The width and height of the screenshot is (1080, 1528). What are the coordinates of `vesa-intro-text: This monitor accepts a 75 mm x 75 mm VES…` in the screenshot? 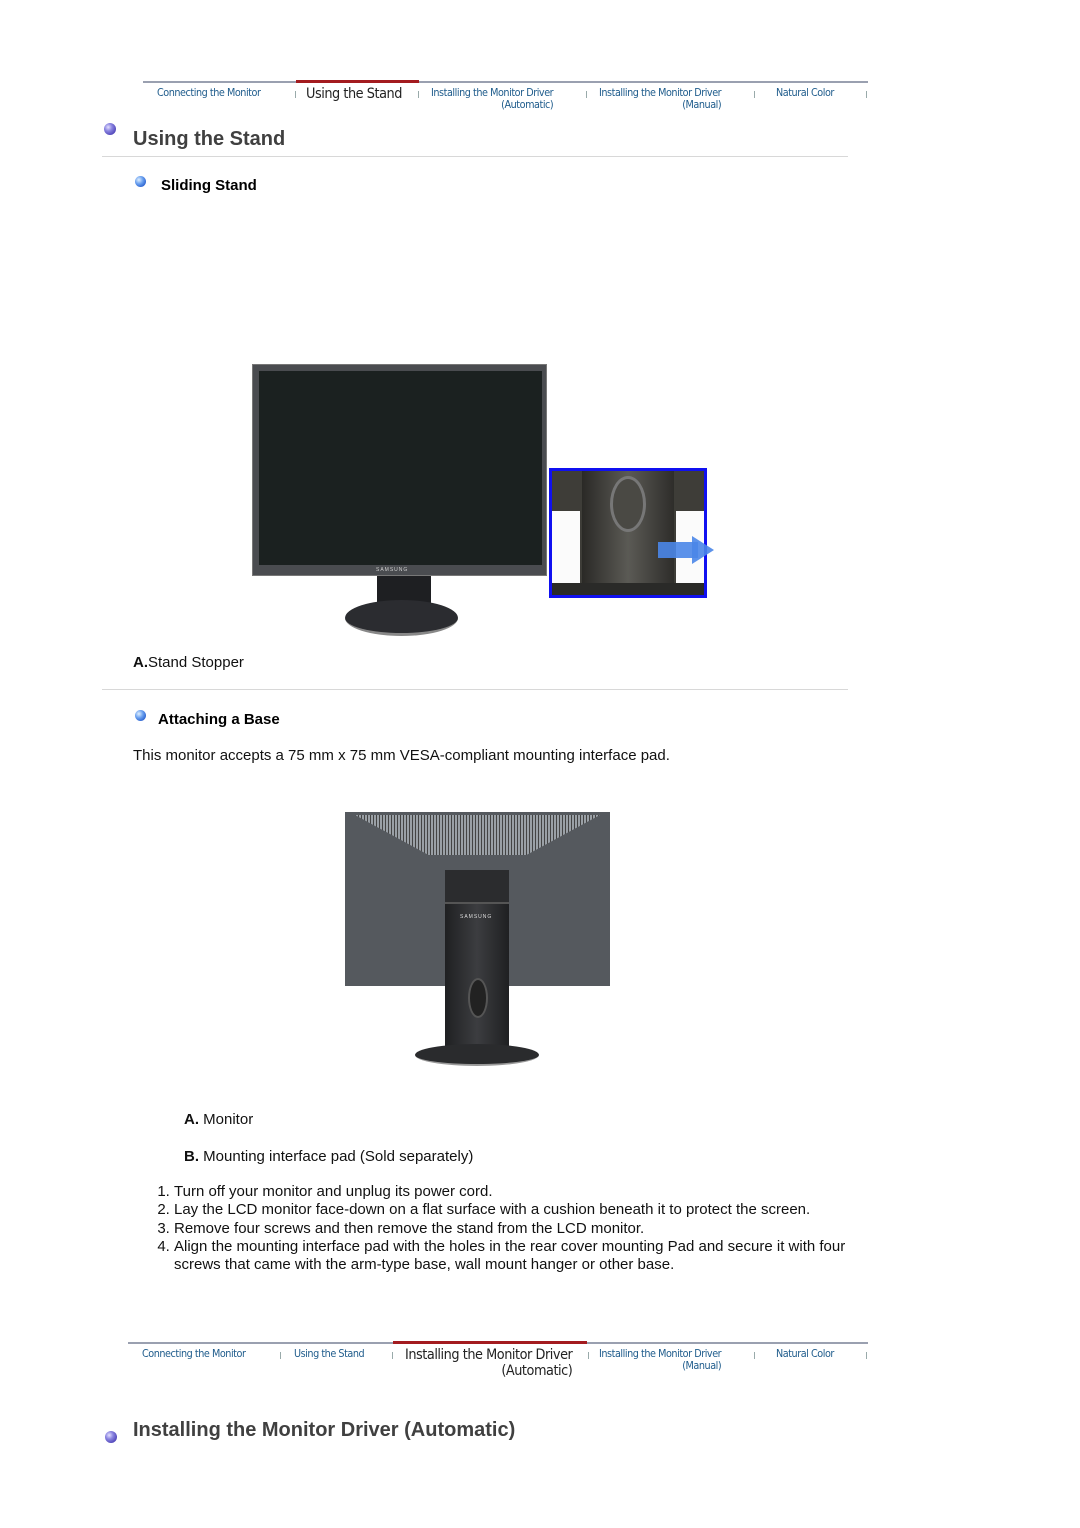 It's located at (401, 755).